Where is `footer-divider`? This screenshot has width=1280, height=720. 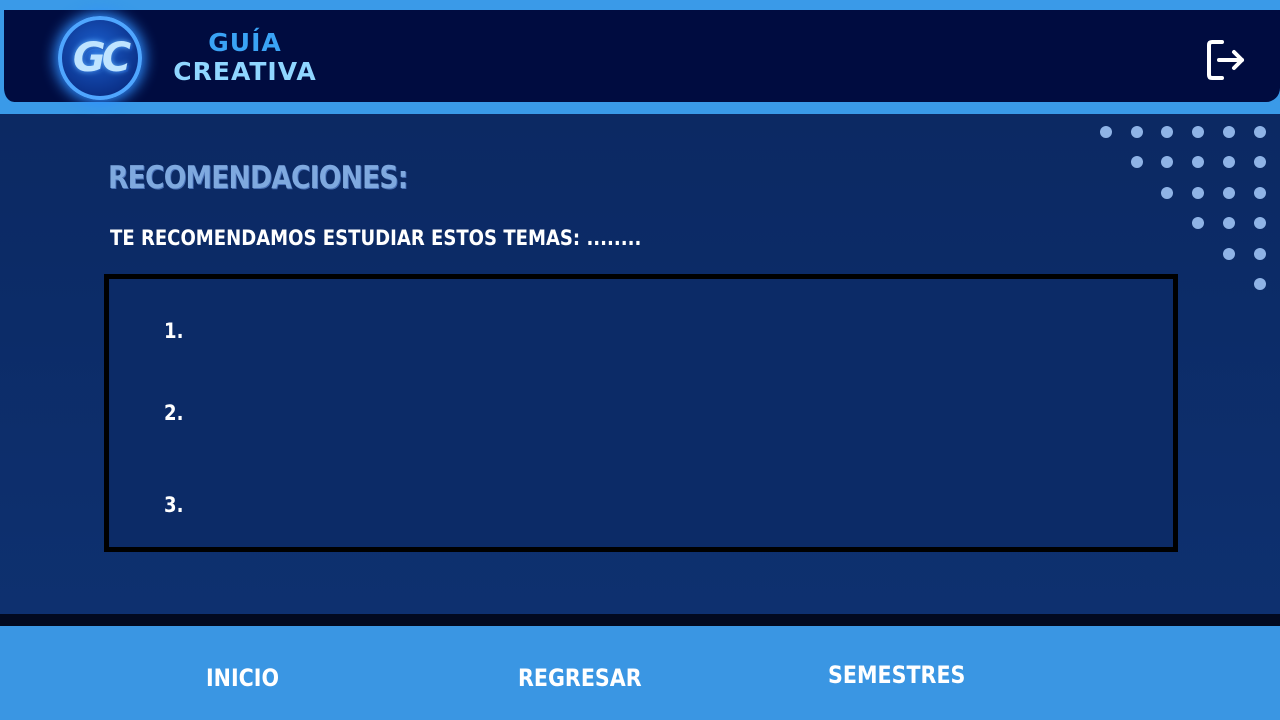 footer-divider is located at coordinates (640, 620).